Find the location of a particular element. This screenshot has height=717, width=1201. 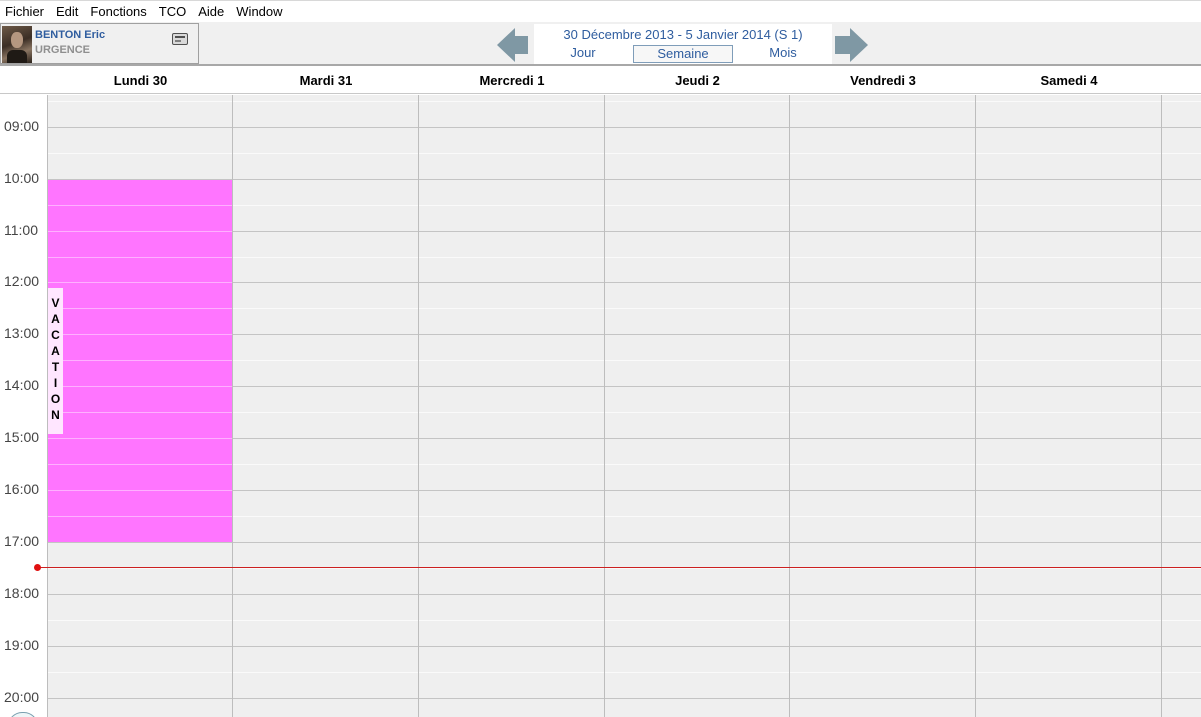

time-label: 13:00 is located at coordinates (22, 333).